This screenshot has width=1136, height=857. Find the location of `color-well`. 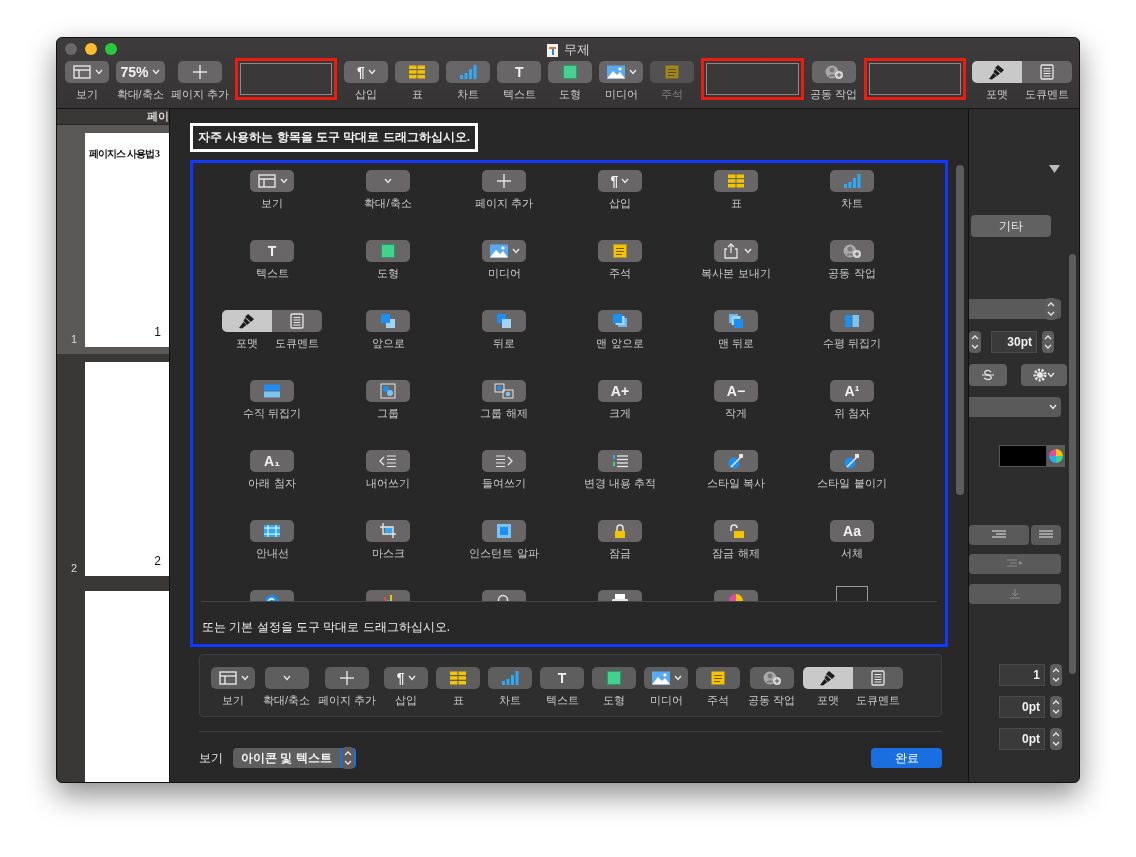

color-well is located at coordinates (1023, 456).